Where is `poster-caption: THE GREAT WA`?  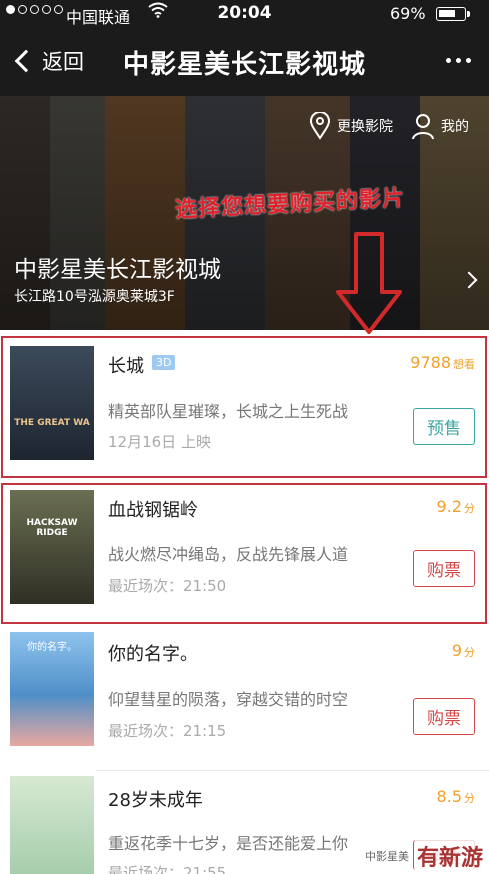 poster-caption: THE GREAT WA is located at coordinates (52, 423).